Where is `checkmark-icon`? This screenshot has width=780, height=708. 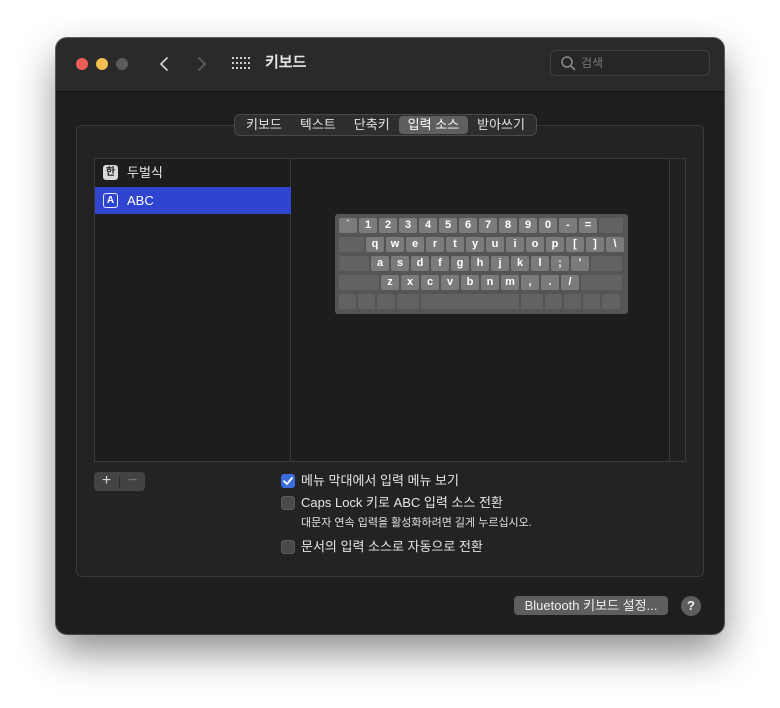
checkmark-icon is located at coordinates (288, 481).